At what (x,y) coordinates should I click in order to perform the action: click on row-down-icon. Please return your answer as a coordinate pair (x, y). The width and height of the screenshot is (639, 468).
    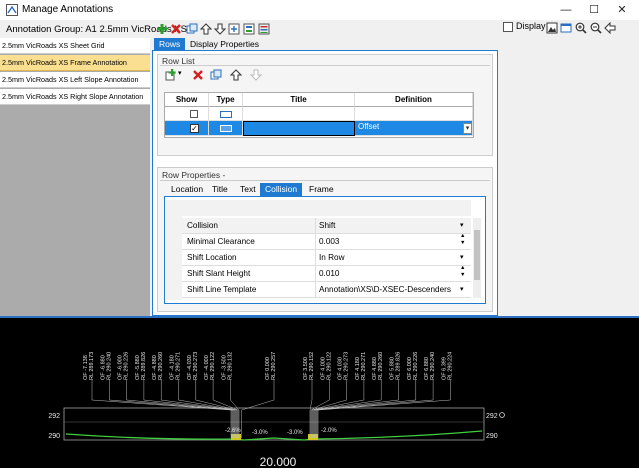
    Looking at the image, I should click on (255, 74).